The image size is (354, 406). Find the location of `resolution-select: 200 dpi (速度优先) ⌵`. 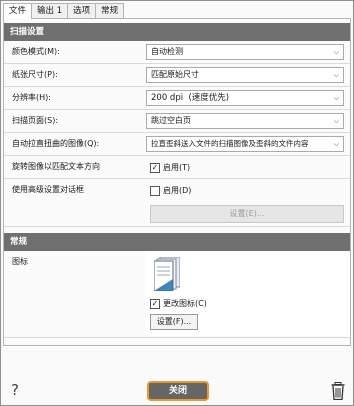

resolution-select: 200 dpi (速度优先) ⌵ is located at coordinates (245, 98).